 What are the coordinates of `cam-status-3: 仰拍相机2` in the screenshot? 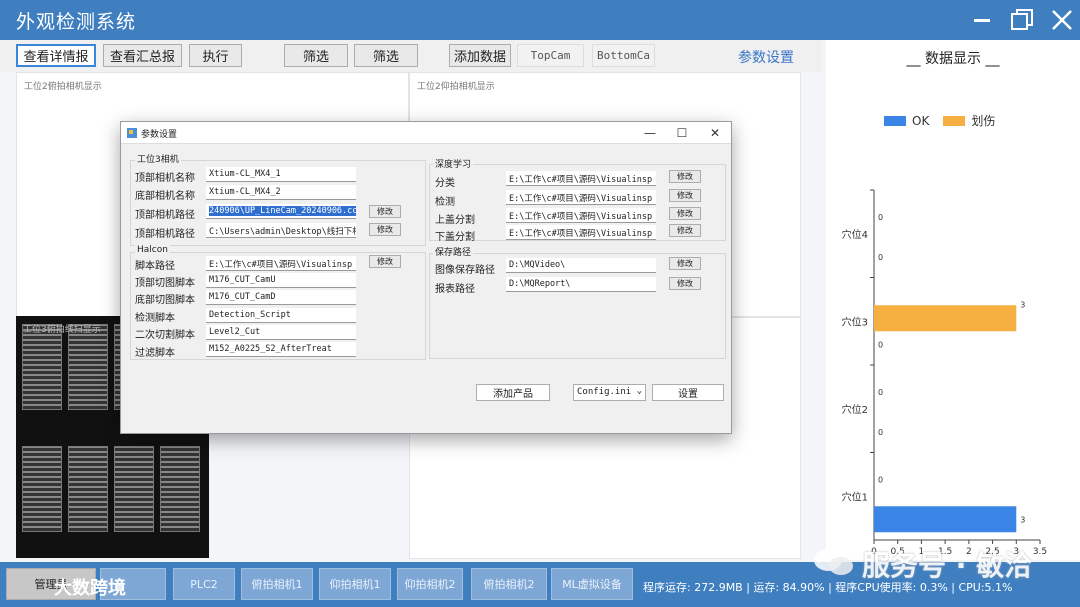 It's located at (430, 584).